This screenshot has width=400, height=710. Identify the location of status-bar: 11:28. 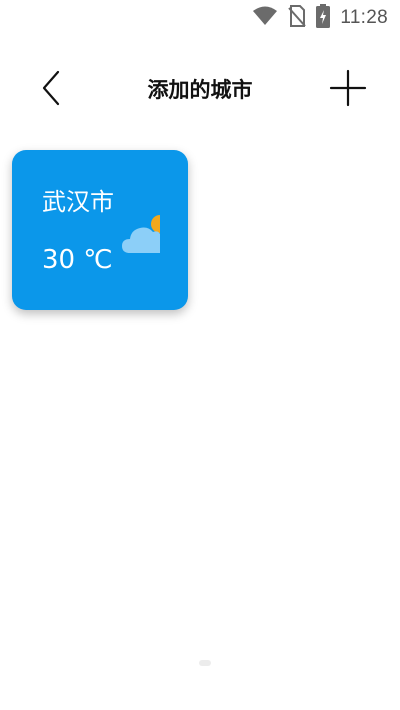
(200, 18).